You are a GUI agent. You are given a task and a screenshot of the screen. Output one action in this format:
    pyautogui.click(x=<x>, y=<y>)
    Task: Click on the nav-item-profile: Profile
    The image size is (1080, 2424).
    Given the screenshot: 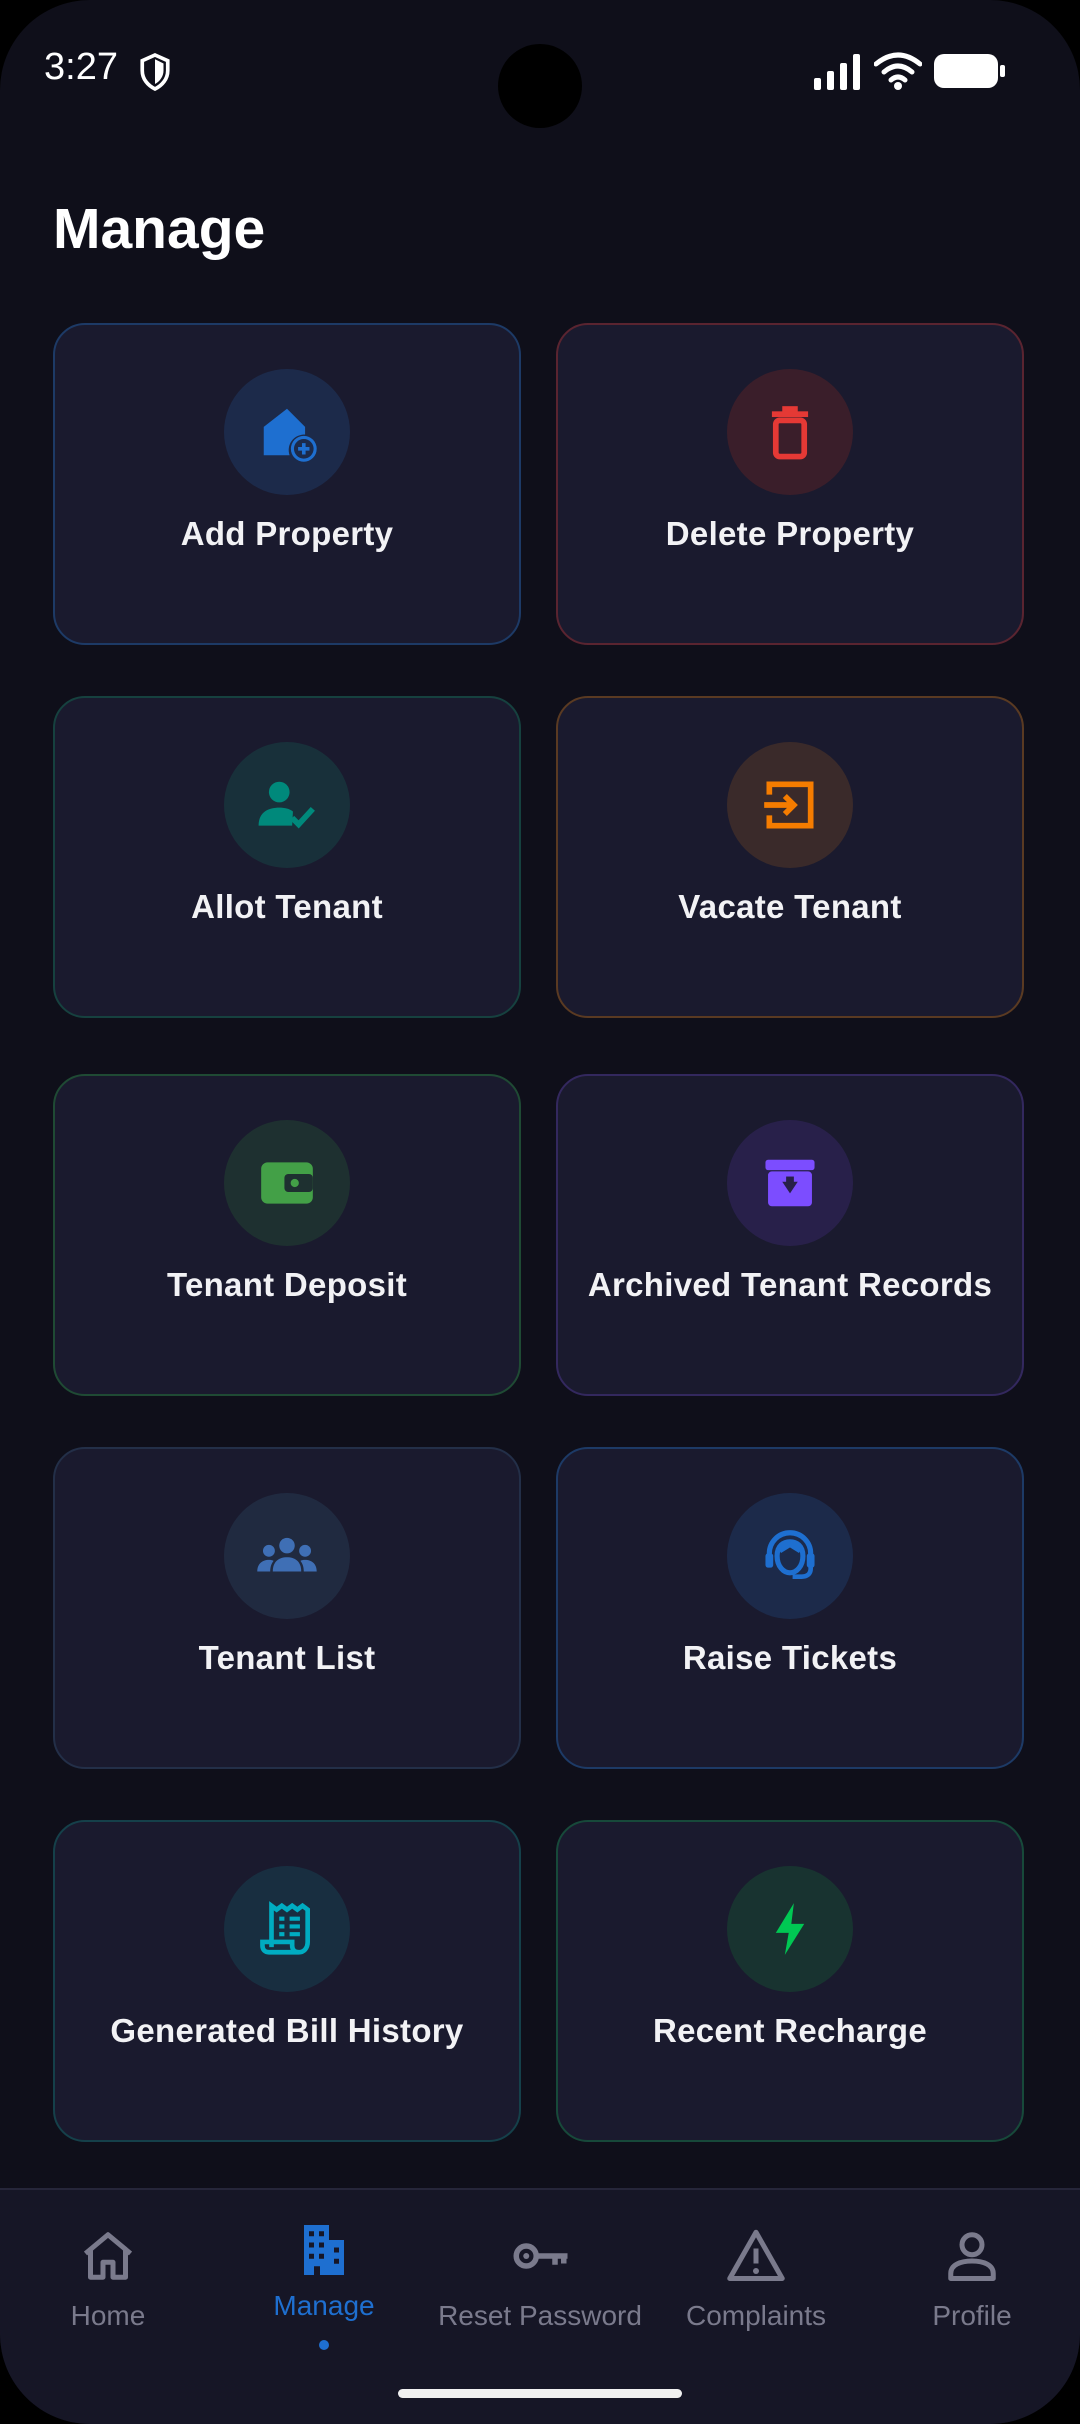 What is the action you would take?
    pyautogui.click(x=972, y=2290)
    